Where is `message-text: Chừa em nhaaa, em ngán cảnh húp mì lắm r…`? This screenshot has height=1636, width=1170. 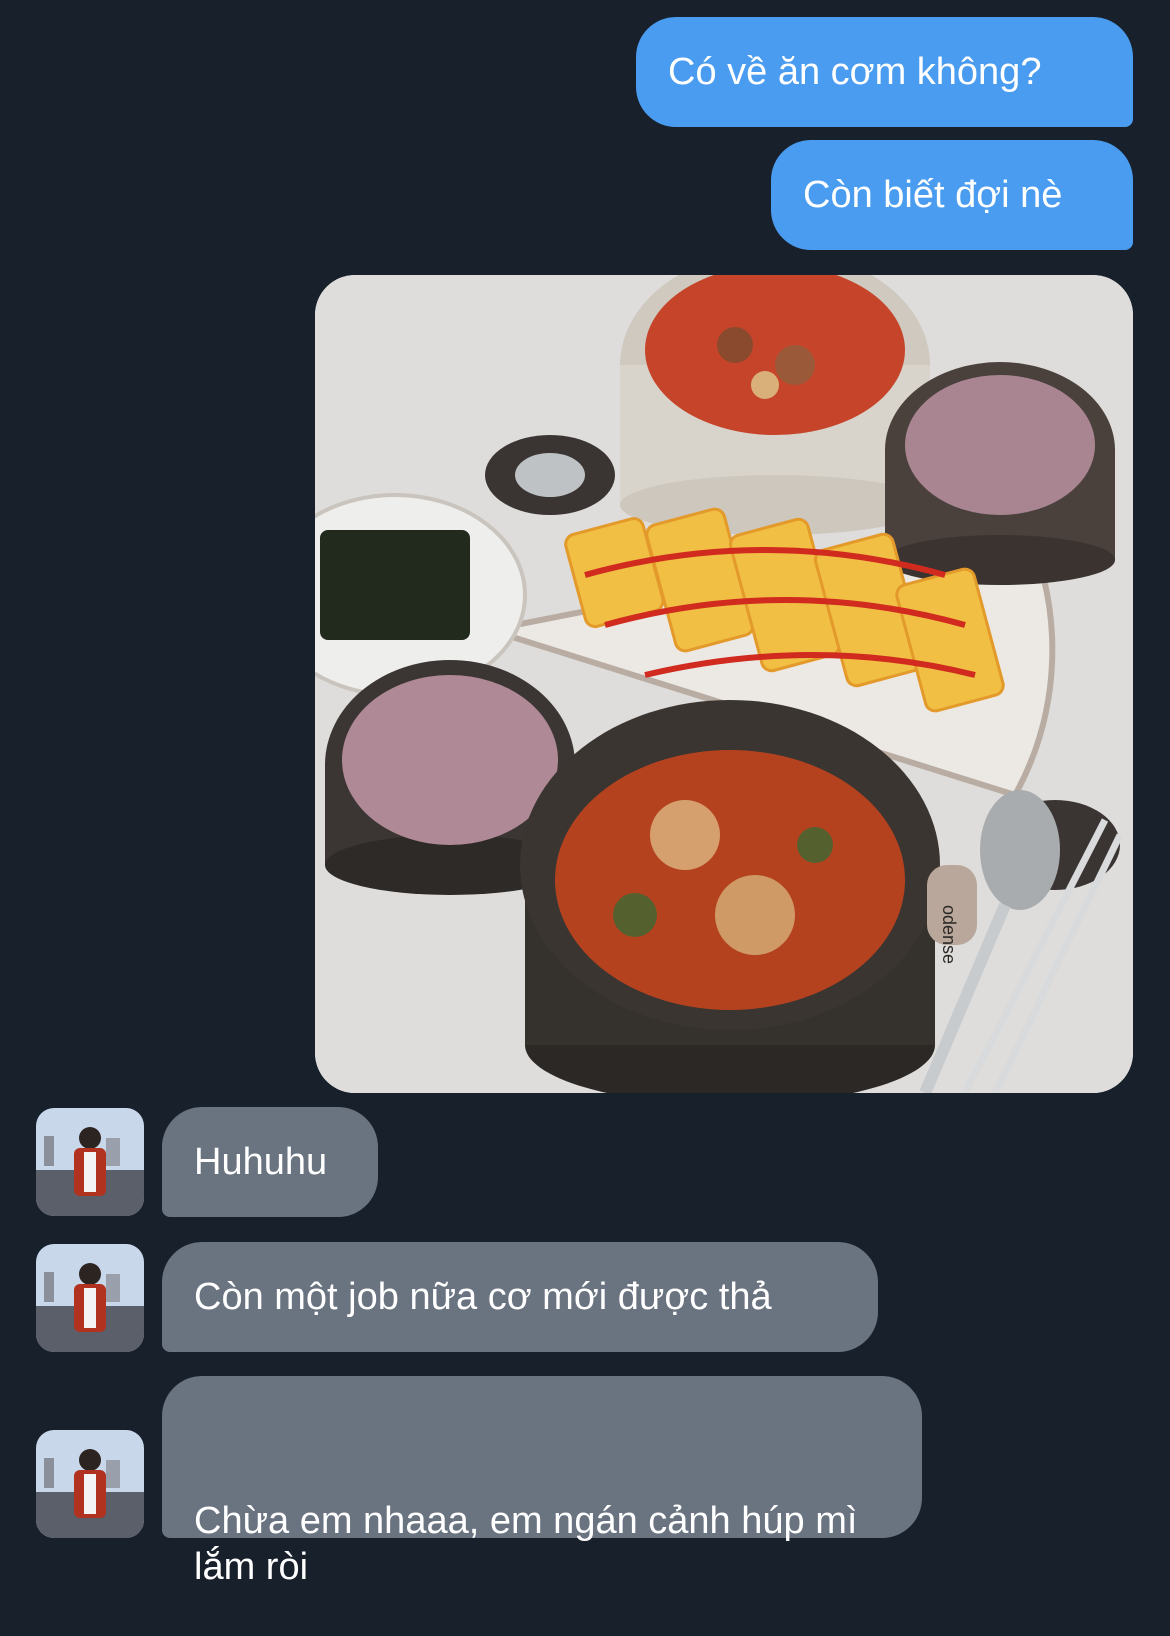
message-text: Chừa em nhaaa, em ngán cảnh húp mì lắm r… is located at coordinates (531, 1544).